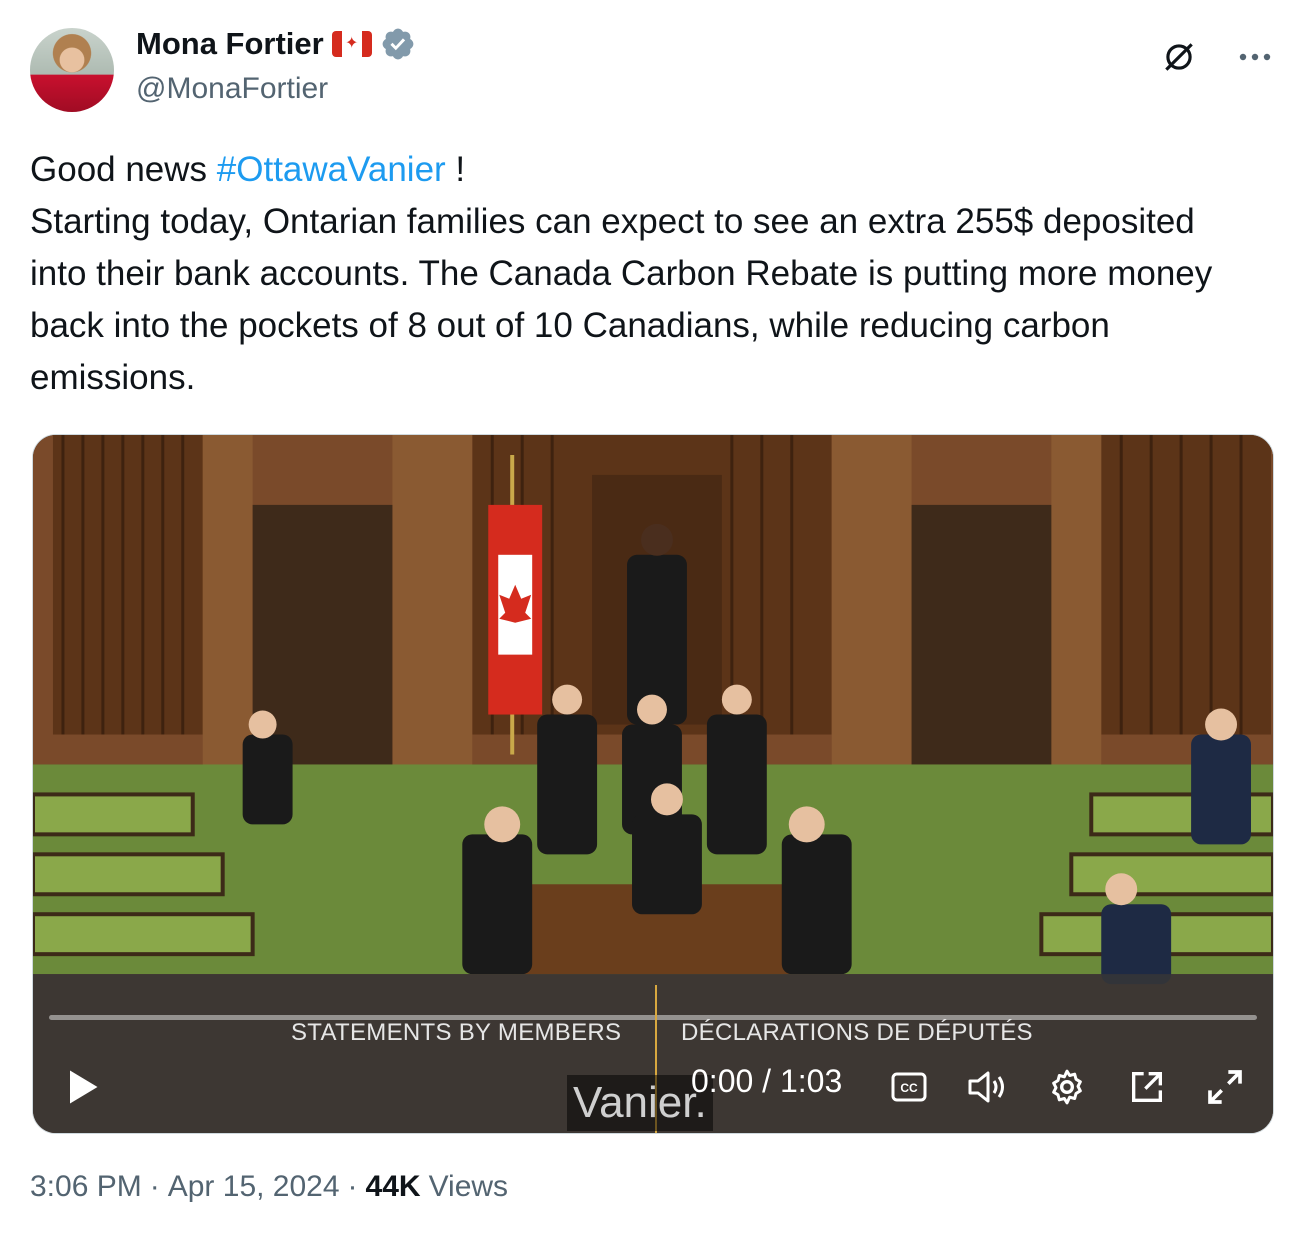 The width and height of the screenshot is (1304, 1236). Describe the element at coordinates (81, 1087) in the screenshot. I see `play-icon` at that location.